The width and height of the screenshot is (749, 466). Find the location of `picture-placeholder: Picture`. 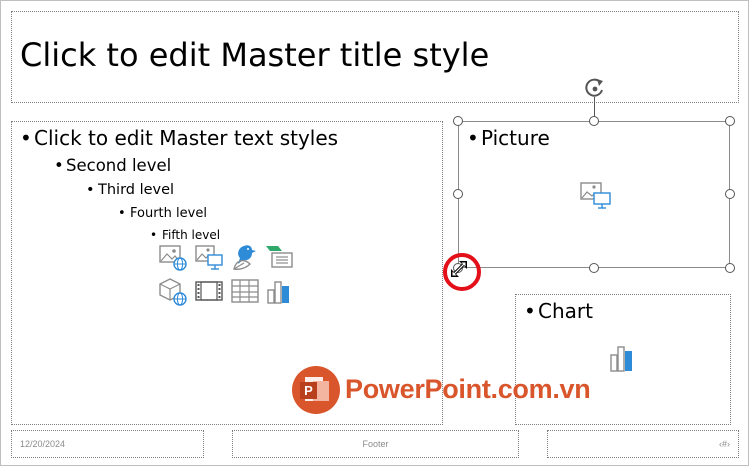

picture-placeholder: Picture is located at coordinates (594, 194).